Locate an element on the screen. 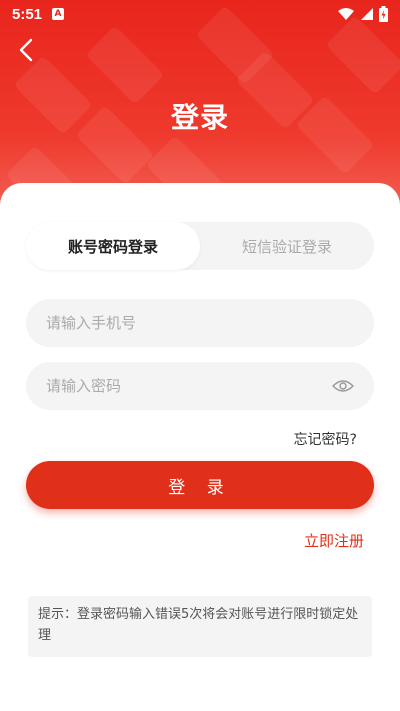 The image size is (400, 711). page-title: 登录 is located at coordinates (199, 117).